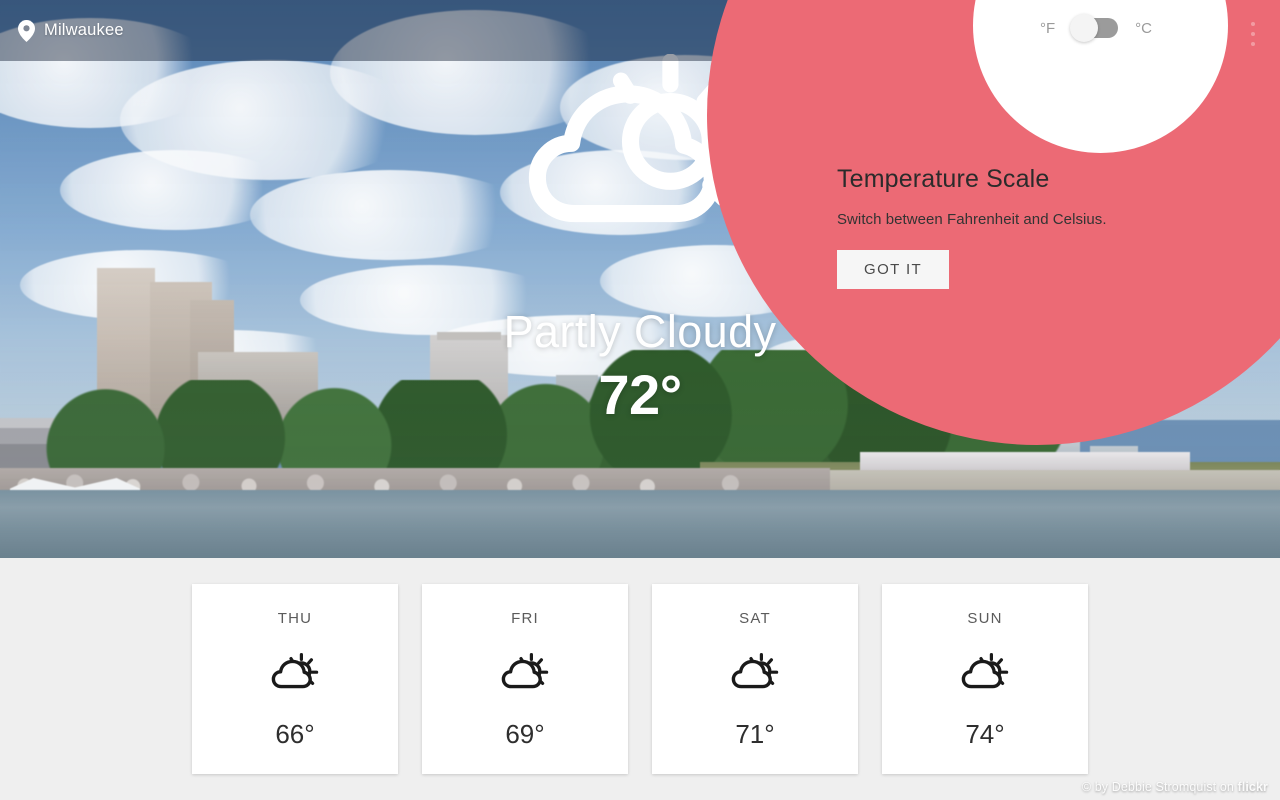 This screenshot has width=1280, height=800. What do you see at coordinates (1025, 461) in the screenshot?
I see `lakefront-building` at bounding box center [1025, 461].